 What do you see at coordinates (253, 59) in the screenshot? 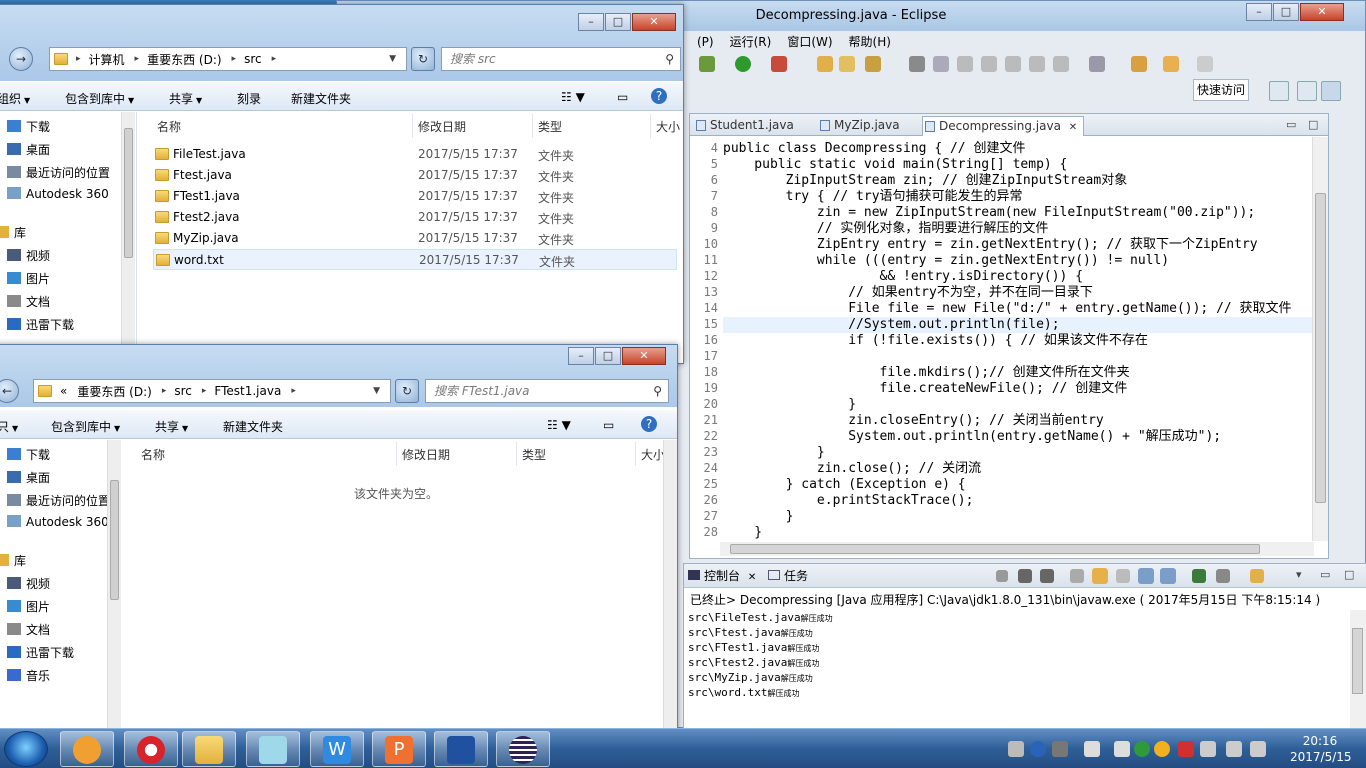
I see `breadcrumb-src: src` at bounding box center [253, 59].